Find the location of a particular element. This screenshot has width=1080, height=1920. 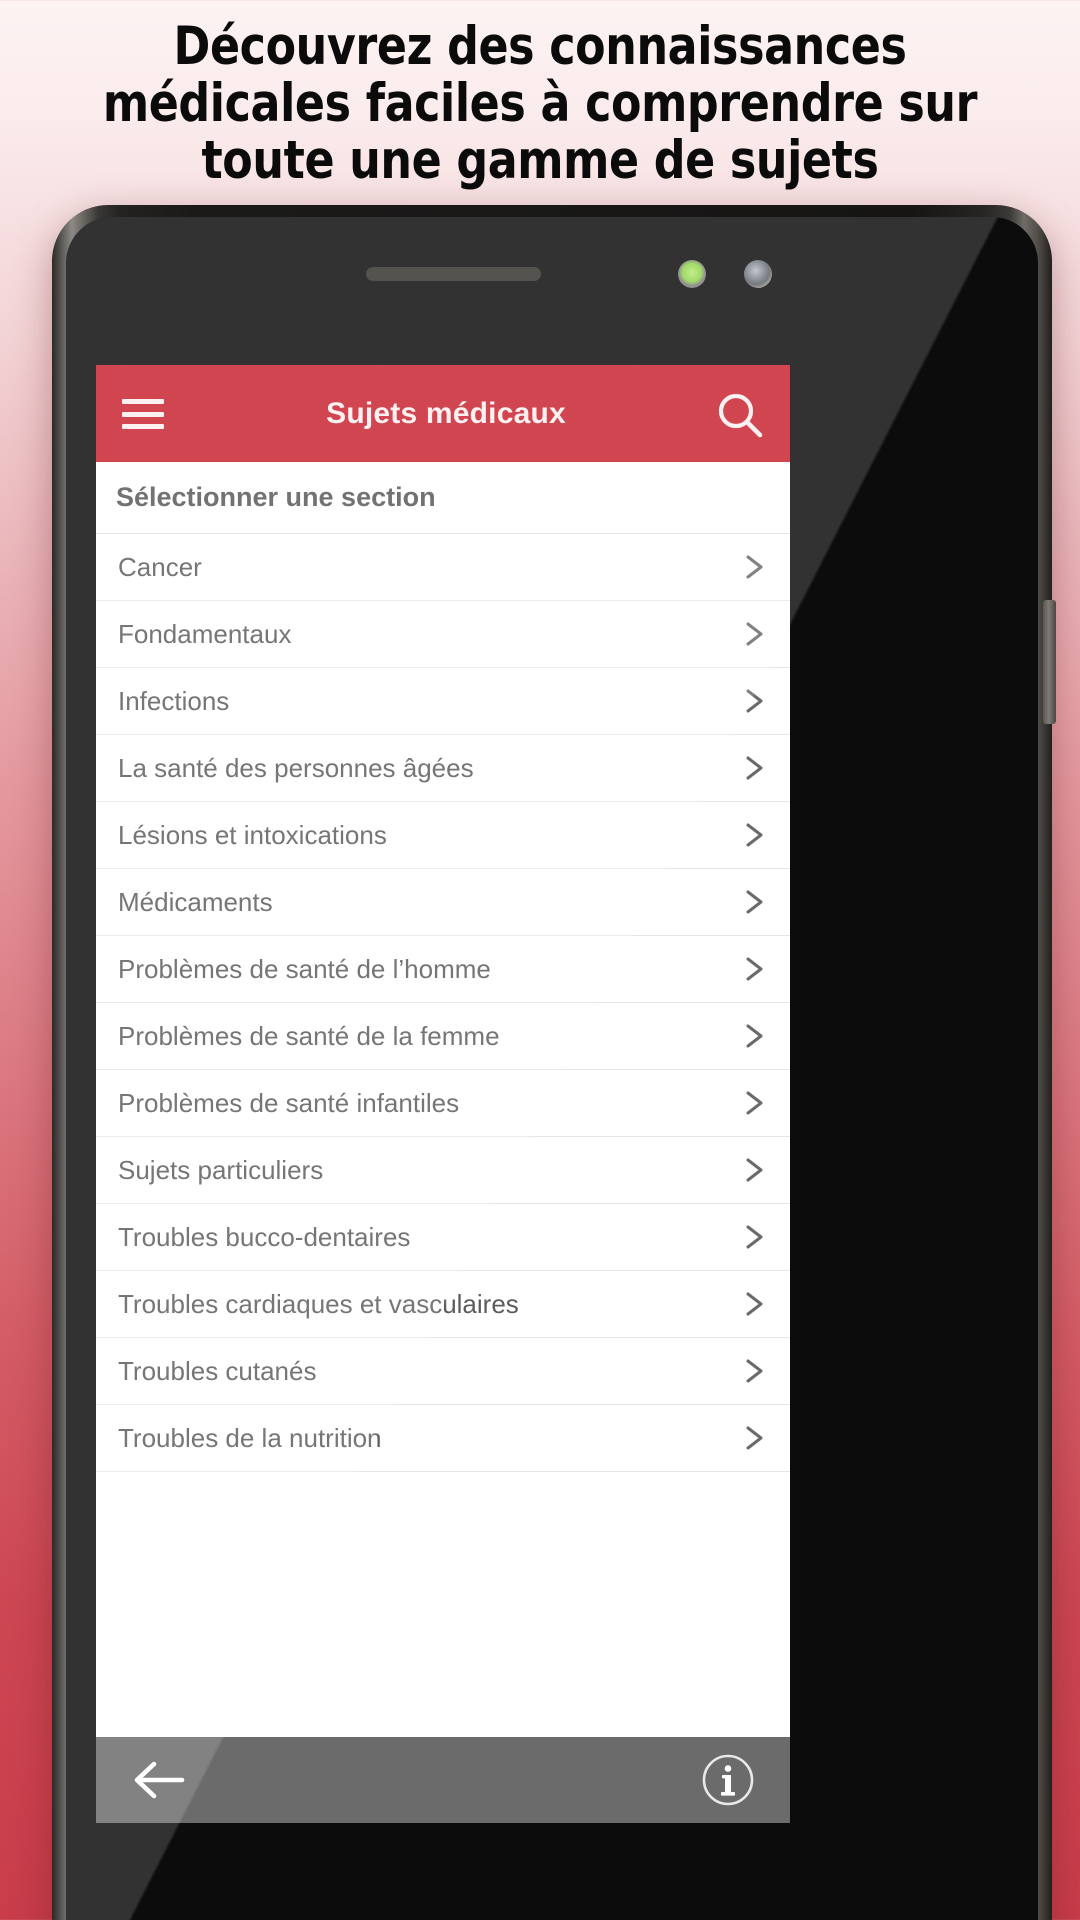

topic-row: Troubles cardiaques et vasculaires is located at coordinates (443, 1304).